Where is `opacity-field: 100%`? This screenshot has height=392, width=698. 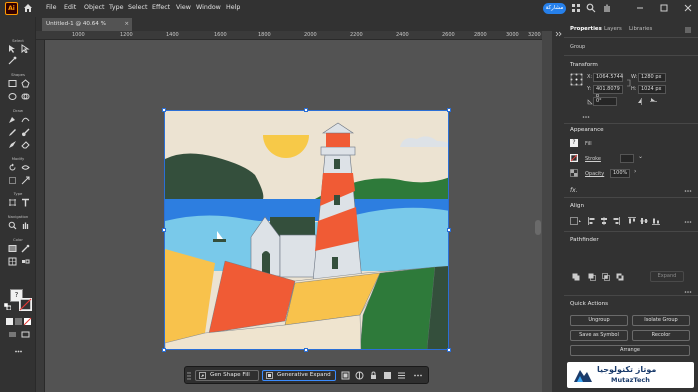 opacity-field: 100% is located at coordinates (620, 173).